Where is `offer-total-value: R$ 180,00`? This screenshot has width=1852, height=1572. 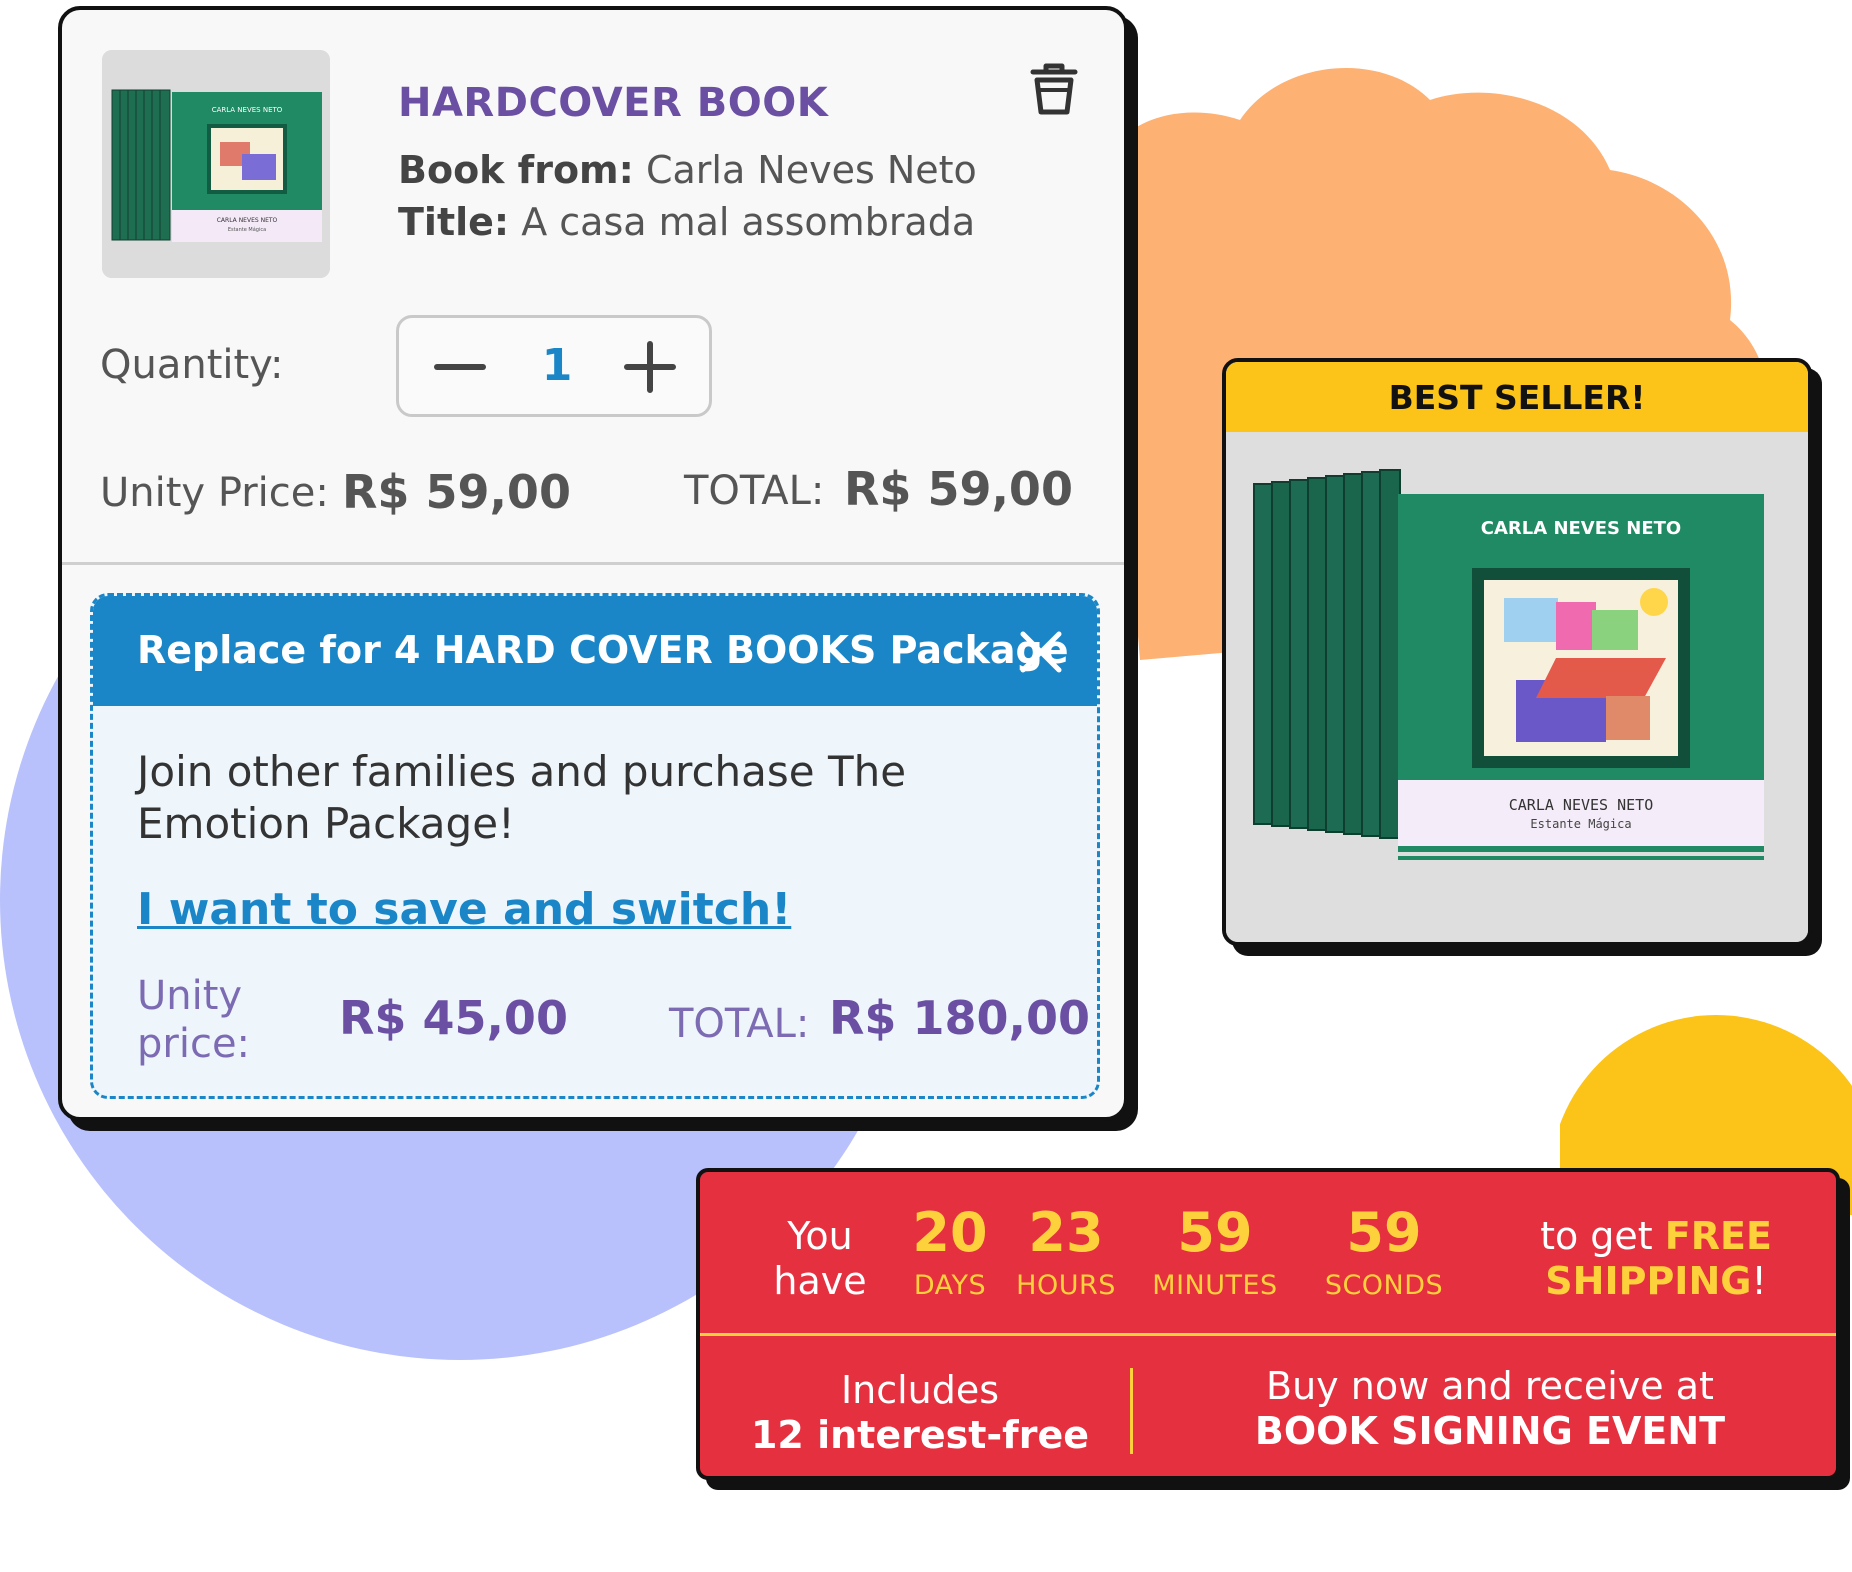 offer-total-value: R$ 180,00 is located at coordinates (959, 1018).